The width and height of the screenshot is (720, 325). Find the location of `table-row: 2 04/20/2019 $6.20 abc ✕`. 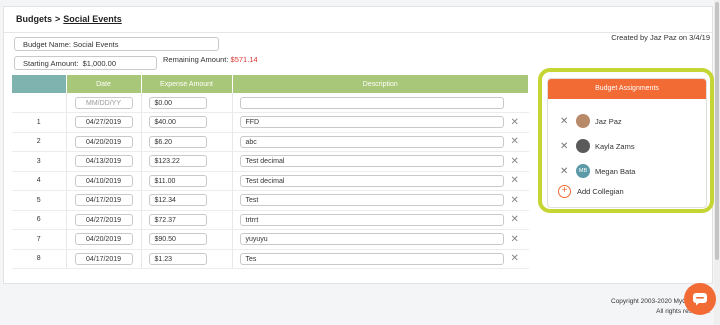

table-row: 2 04/20/2019 $6.20 abc ✕ is located at coordinates (270, 142).